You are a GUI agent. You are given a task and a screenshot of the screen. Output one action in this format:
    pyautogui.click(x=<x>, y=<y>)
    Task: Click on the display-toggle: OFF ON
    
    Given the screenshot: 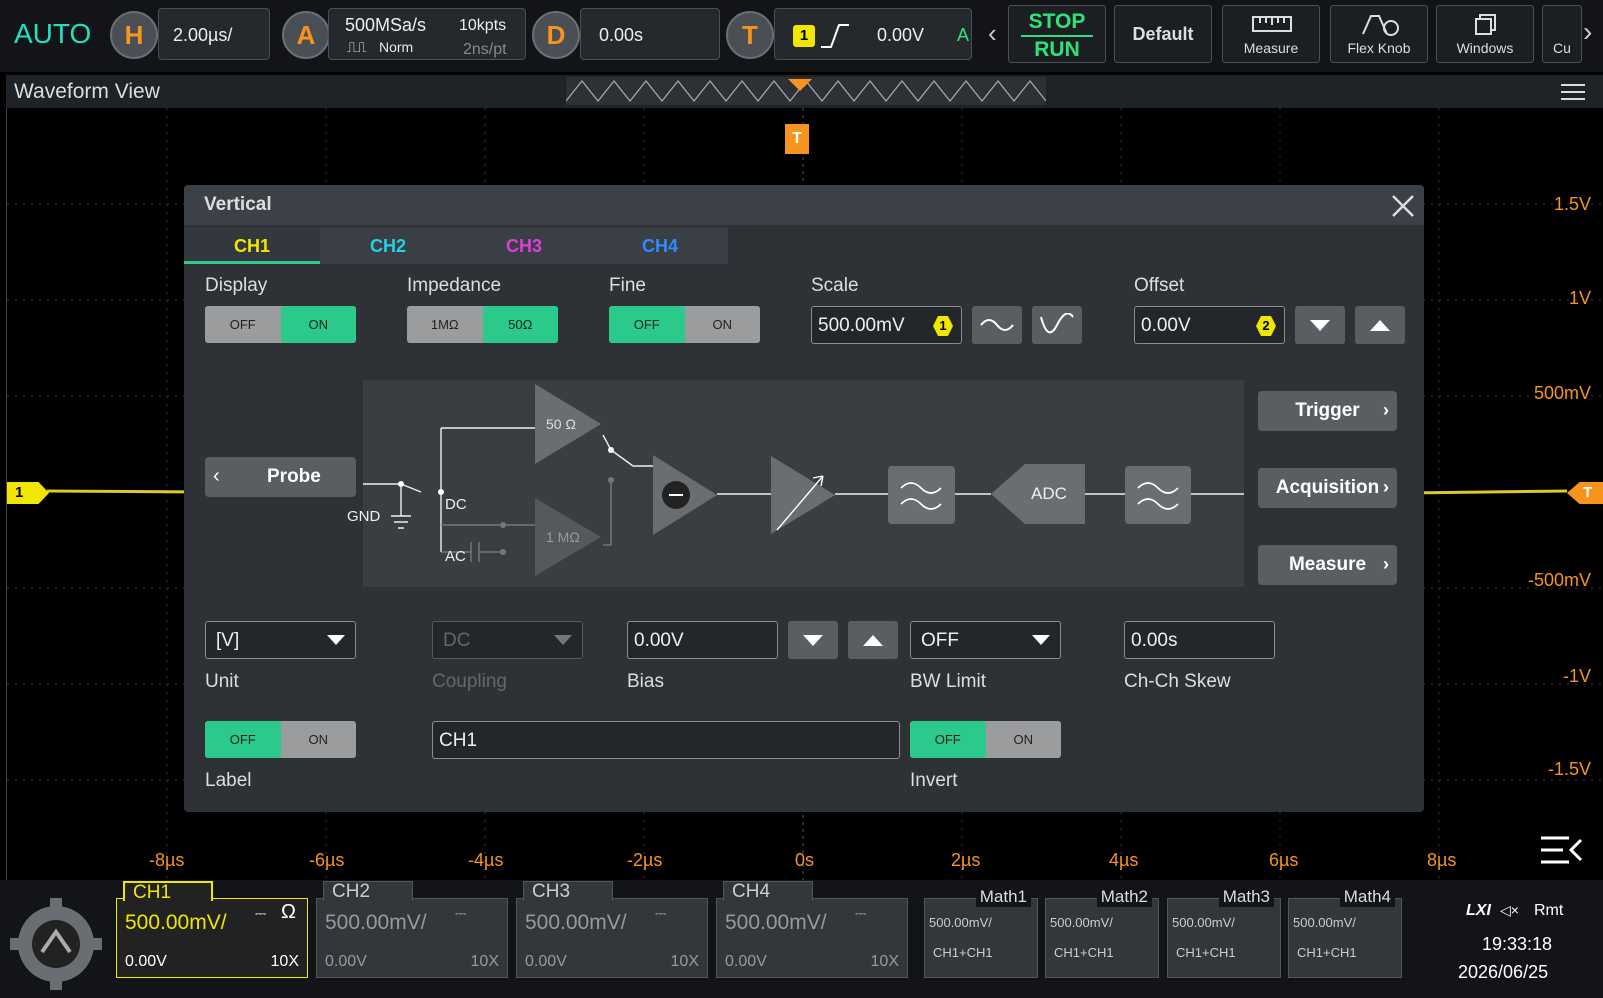 What is the action you would take?
    pyautogui.click(x=280, y=324)
    